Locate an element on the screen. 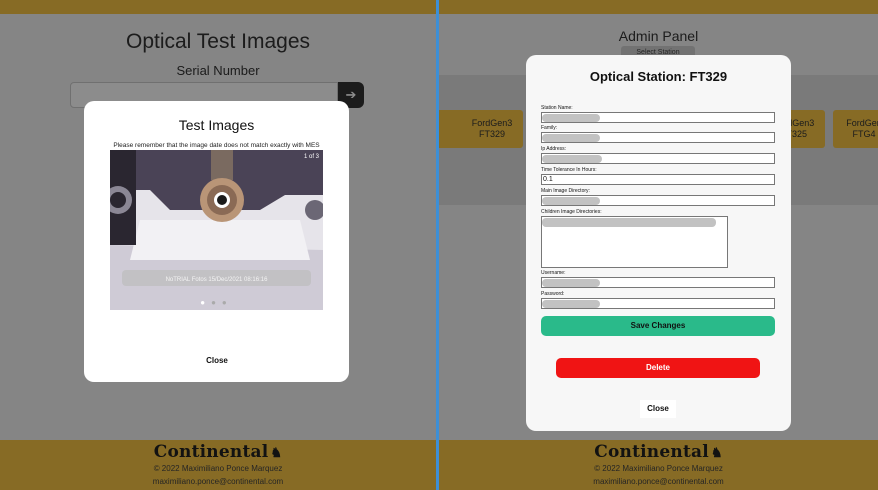 Image resolution: width=878 pixels, height=490 pixels. image-counter: 1 of 3 is located at coordinates (311, 157).